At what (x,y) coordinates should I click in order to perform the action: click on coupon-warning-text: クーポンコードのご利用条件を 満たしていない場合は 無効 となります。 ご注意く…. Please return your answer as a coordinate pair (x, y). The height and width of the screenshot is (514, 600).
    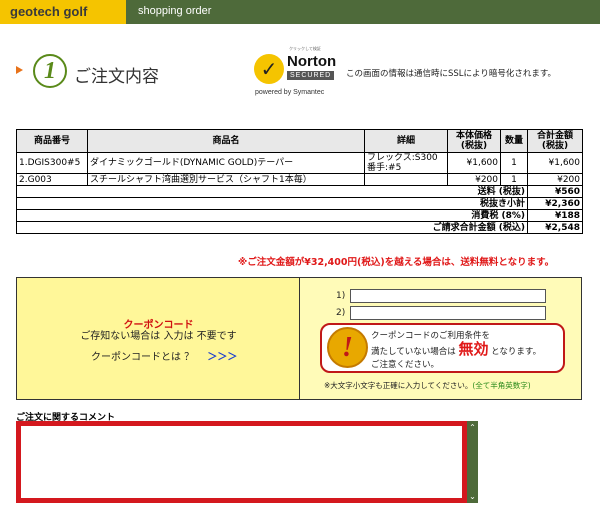
    Looking at the image, I should click on (456, 350).